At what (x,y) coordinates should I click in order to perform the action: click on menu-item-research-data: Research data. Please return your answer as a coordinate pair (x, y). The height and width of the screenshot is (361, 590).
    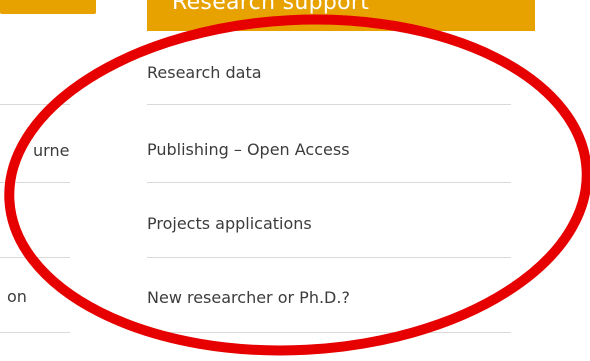
    Looking at the image, I should click on (329, 83).